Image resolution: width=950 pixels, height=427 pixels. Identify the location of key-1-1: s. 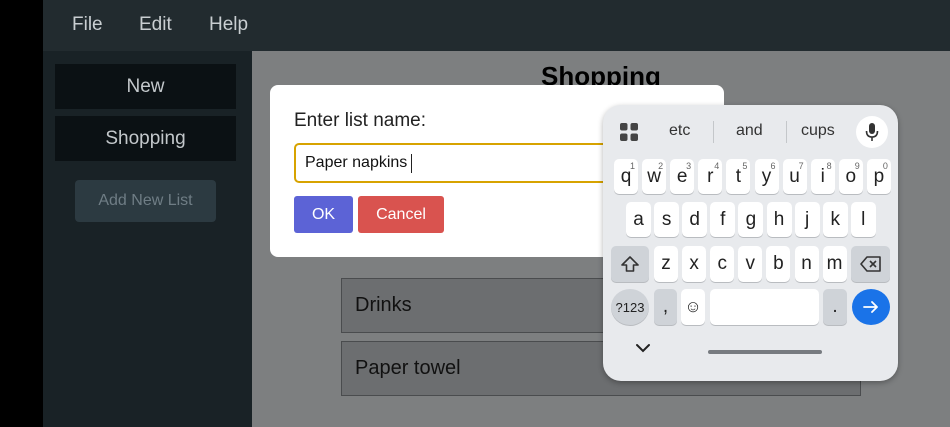
(667, 219).